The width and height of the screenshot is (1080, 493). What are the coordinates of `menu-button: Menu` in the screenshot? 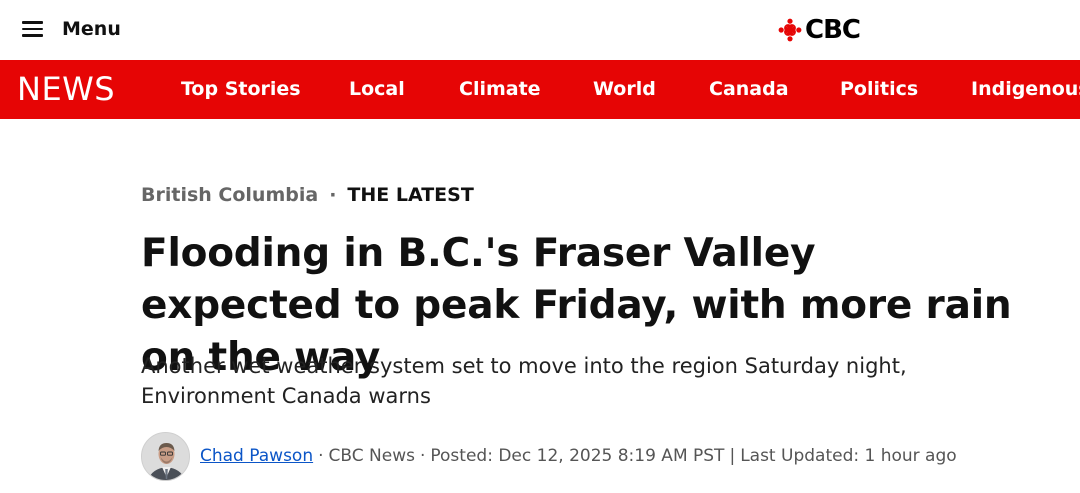 It's located at (71, 29).